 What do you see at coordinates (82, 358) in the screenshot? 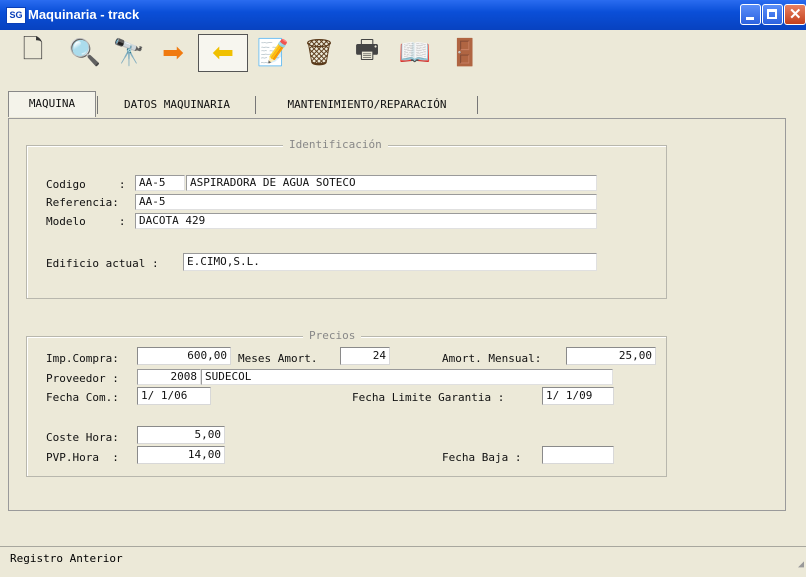
I see `imp-compra-label: Imp.Compra:` at bounding box center [82, 358].